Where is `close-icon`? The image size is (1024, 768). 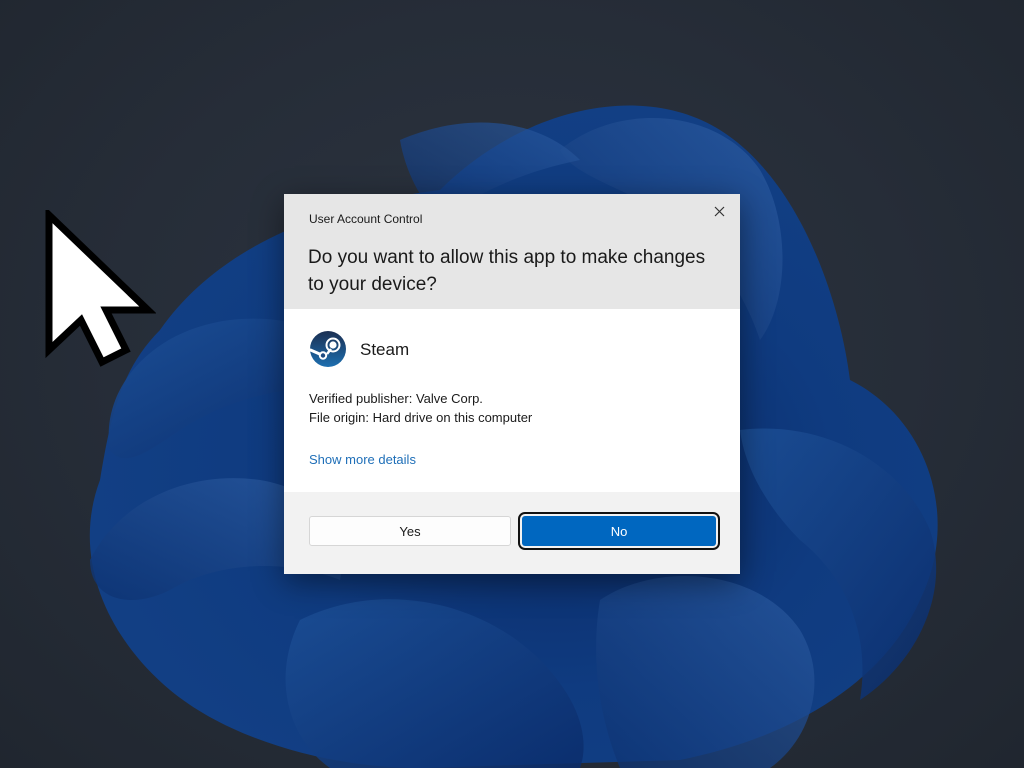
close-icon is located at coordinates (719, 211).